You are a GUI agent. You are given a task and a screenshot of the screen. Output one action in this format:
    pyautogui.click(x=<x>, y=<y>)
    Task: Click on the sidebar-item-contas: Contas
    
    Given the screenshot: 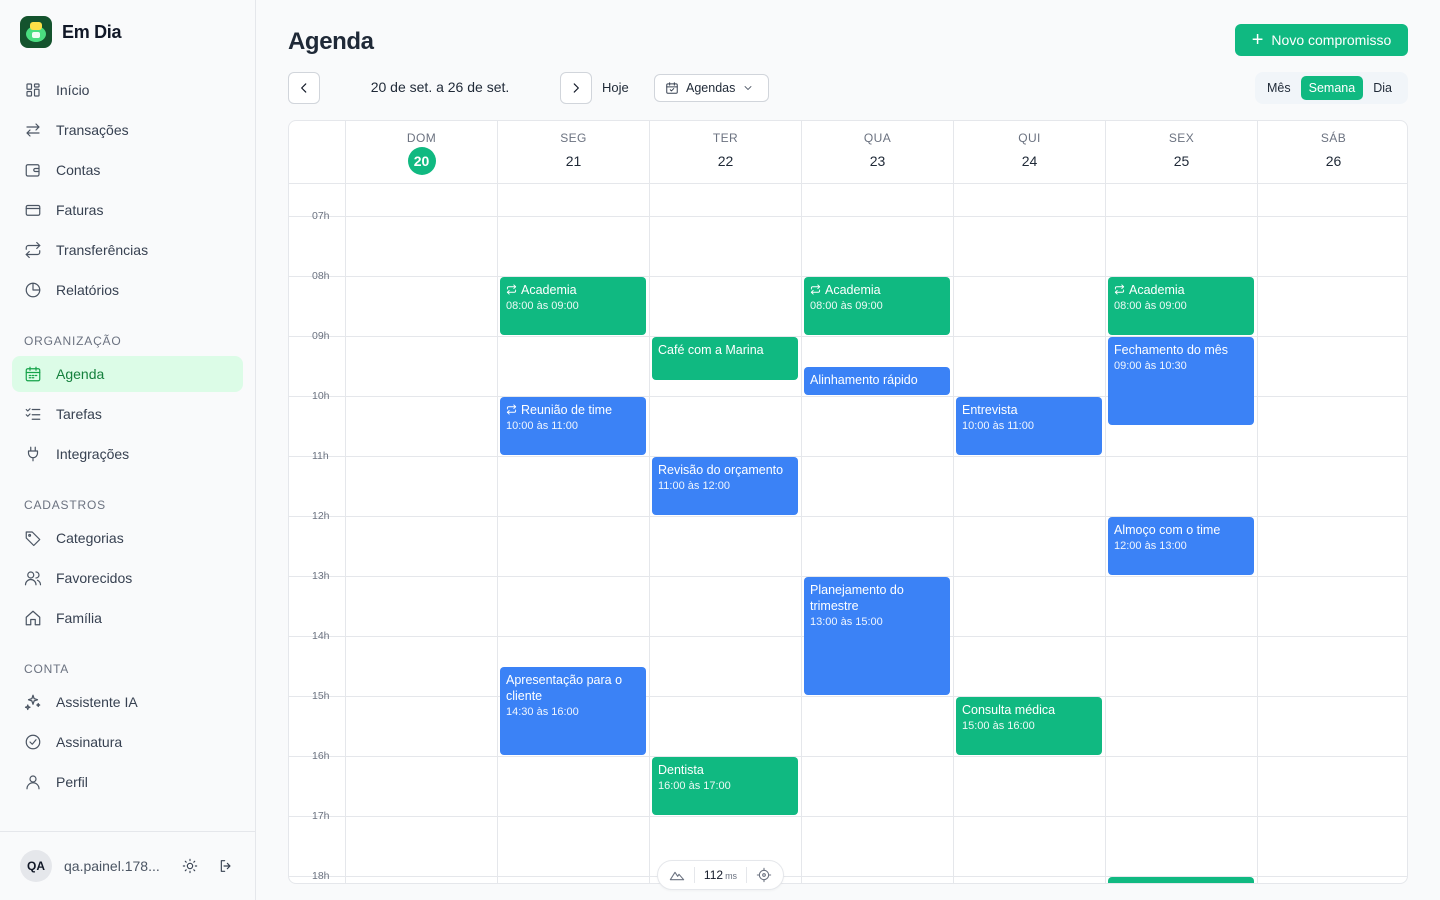 What is the action you would take?
    pyautogui.click(x=127, y=170)
    